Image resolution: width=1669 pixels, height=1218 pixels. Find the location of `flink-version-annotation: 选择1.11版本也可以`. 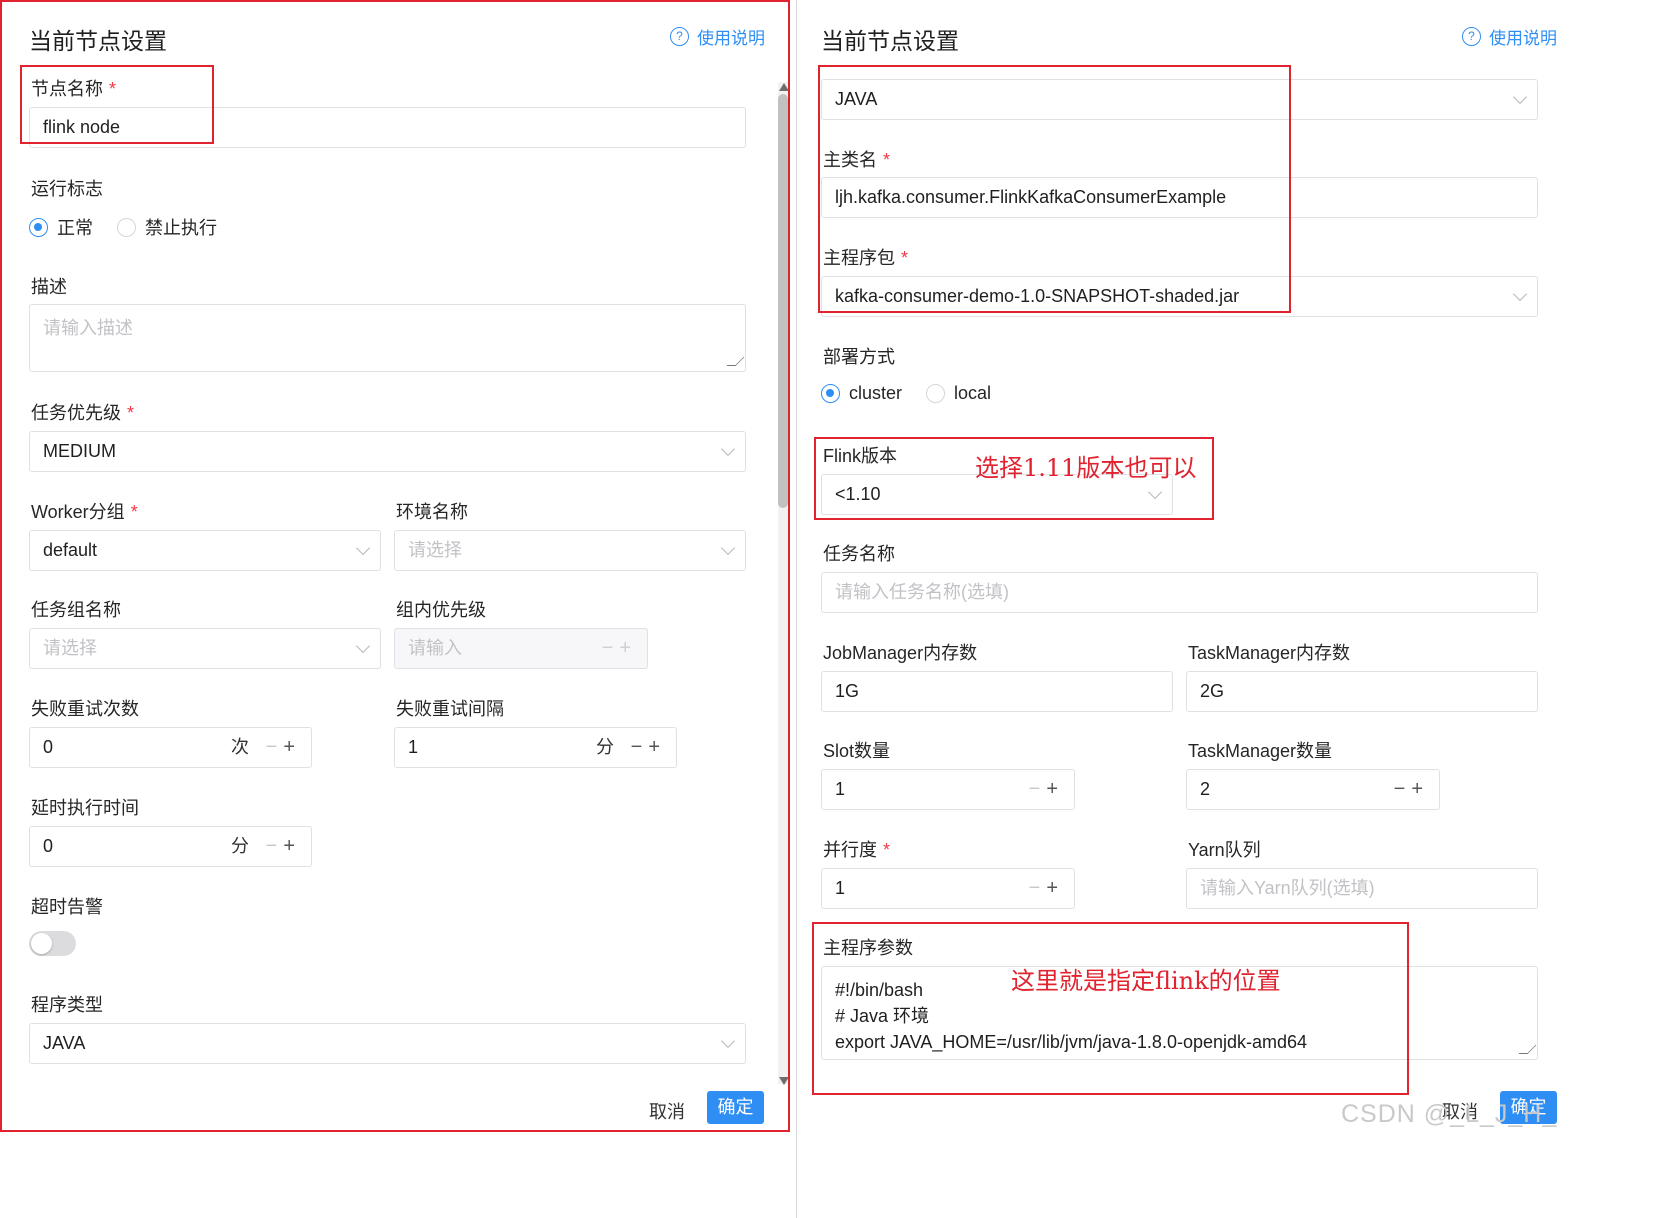

flink-version-annotation: 选择1.11版本也可以 is located at coordinates (1086, 468).